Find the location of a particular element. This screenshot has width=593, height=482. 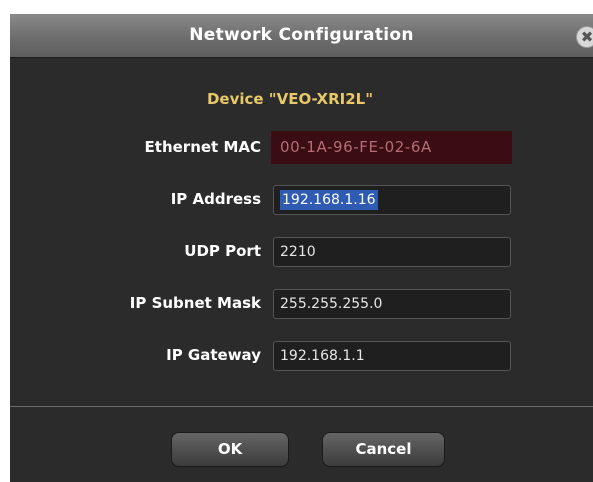

ip-gateway-label: IP Gateway is located at coordinates (213, 355).